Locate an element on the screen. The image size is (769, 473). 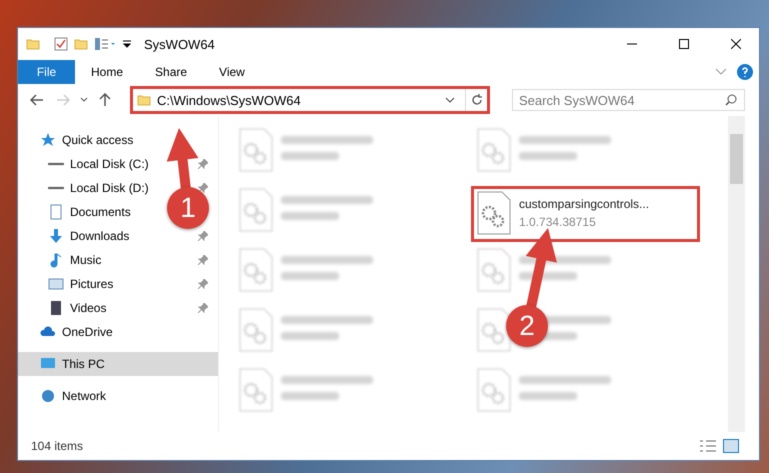
ribbon-tab: Home is located at coordinates (107, 72).